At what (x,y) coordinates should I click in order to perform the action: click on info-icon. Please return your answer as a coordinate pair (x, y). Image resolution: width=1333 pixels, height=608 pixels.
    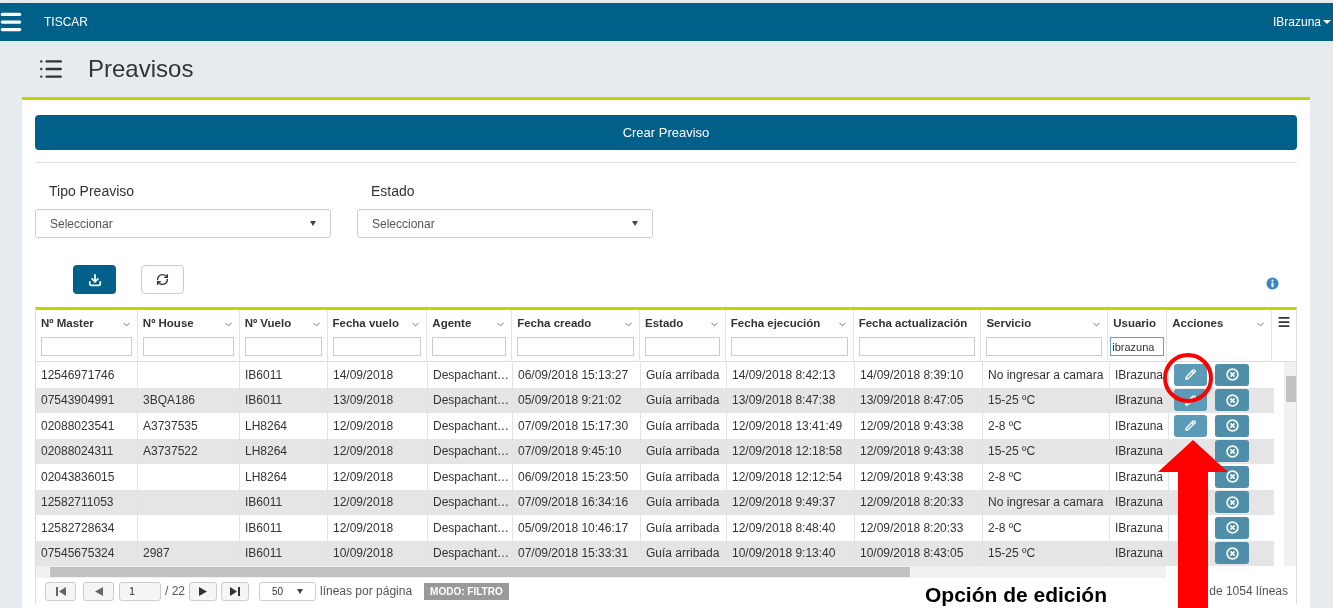
    Looking at the image, I should click on (1272, 283).